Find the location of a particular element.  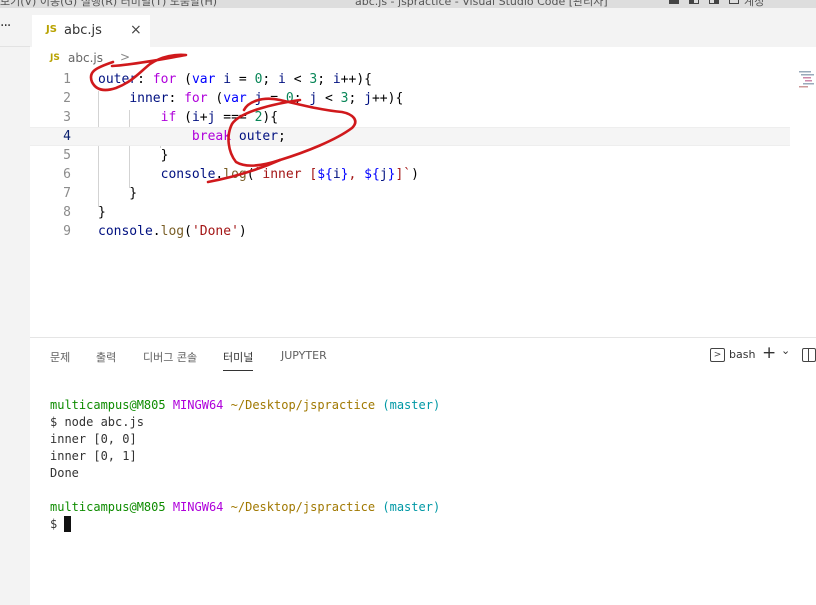

tab-debug-console: 디버그 콘솔 is located at coordinates (170, 357).